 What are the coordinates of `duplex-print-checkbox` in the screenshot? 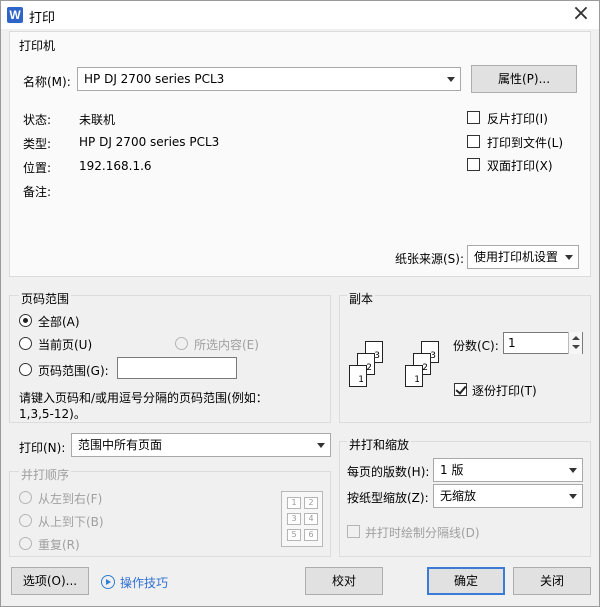 It's located at (473, 164).